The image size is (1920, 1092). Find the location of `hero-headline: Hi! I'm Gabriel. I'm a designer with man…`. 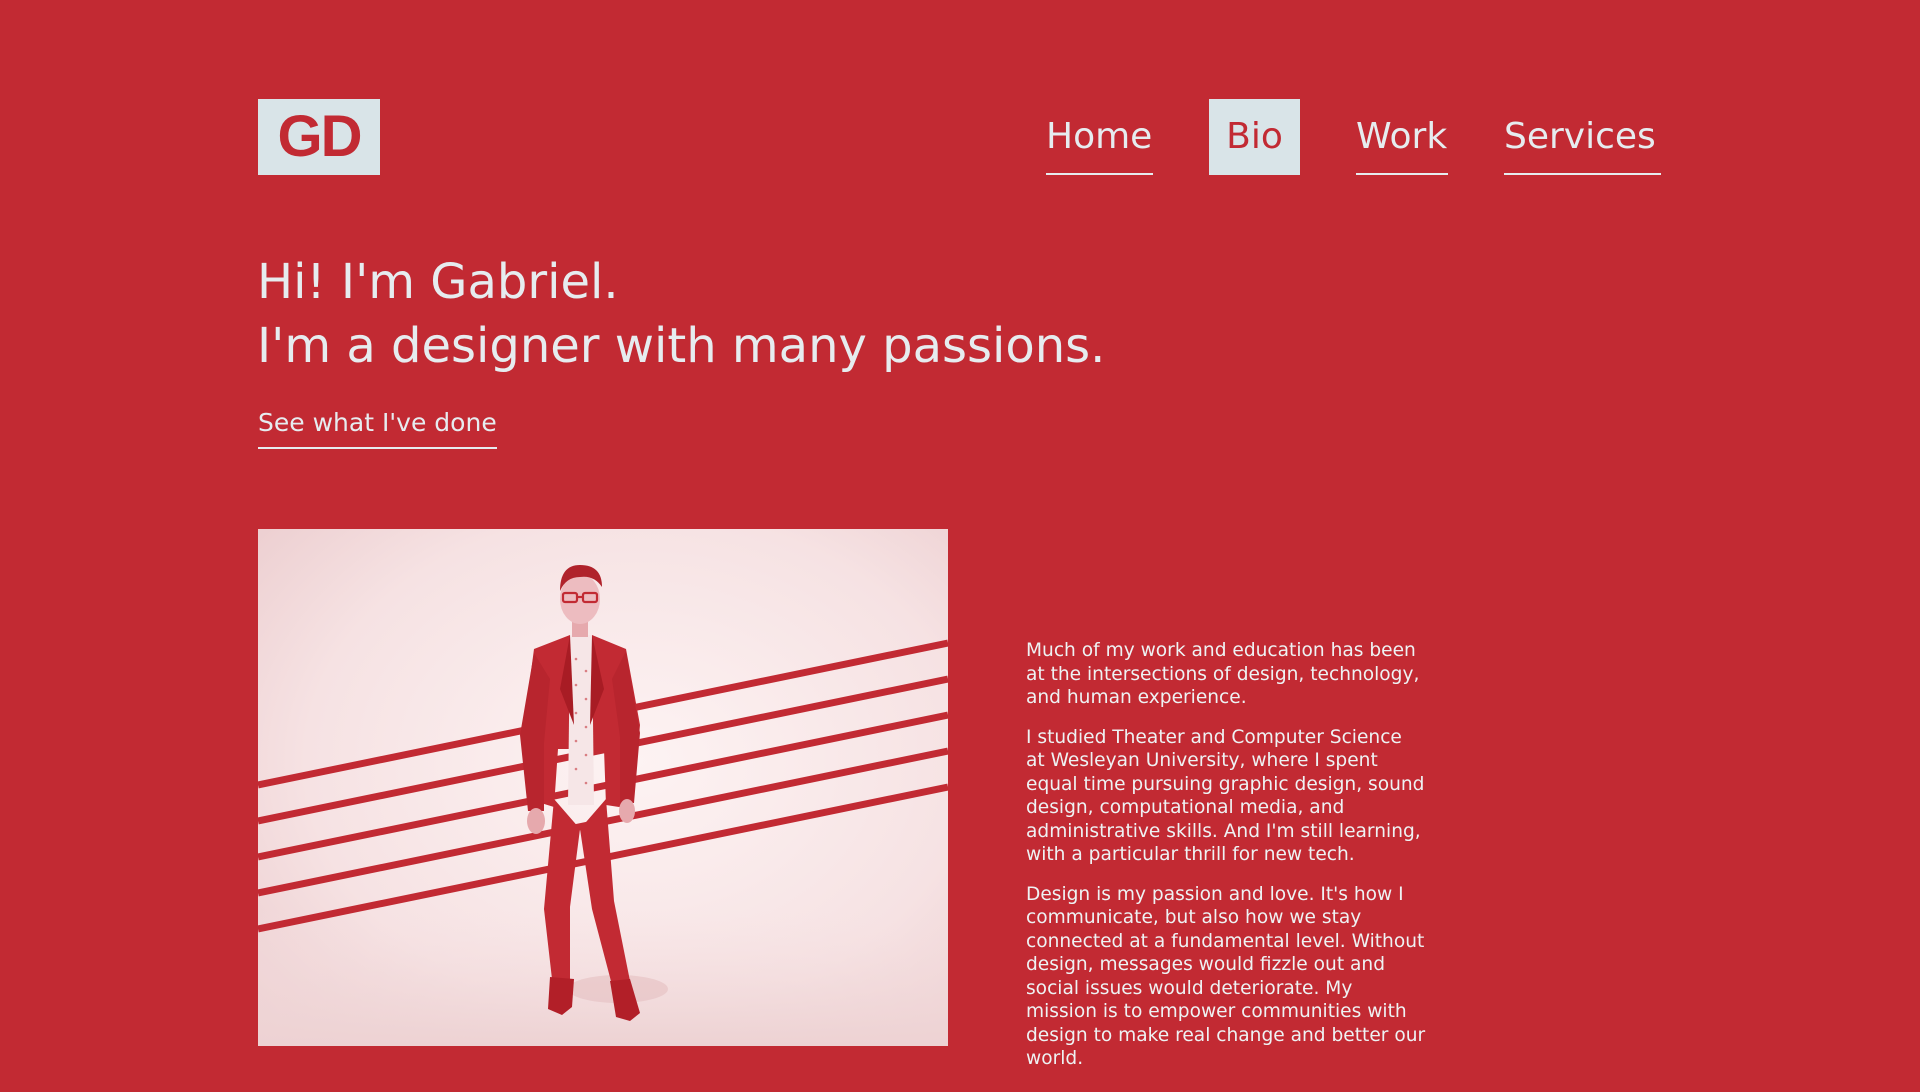

hero-headline: Hi! I'm Gabriel. I'm a designer with man… is located at coordinates (681, 314).